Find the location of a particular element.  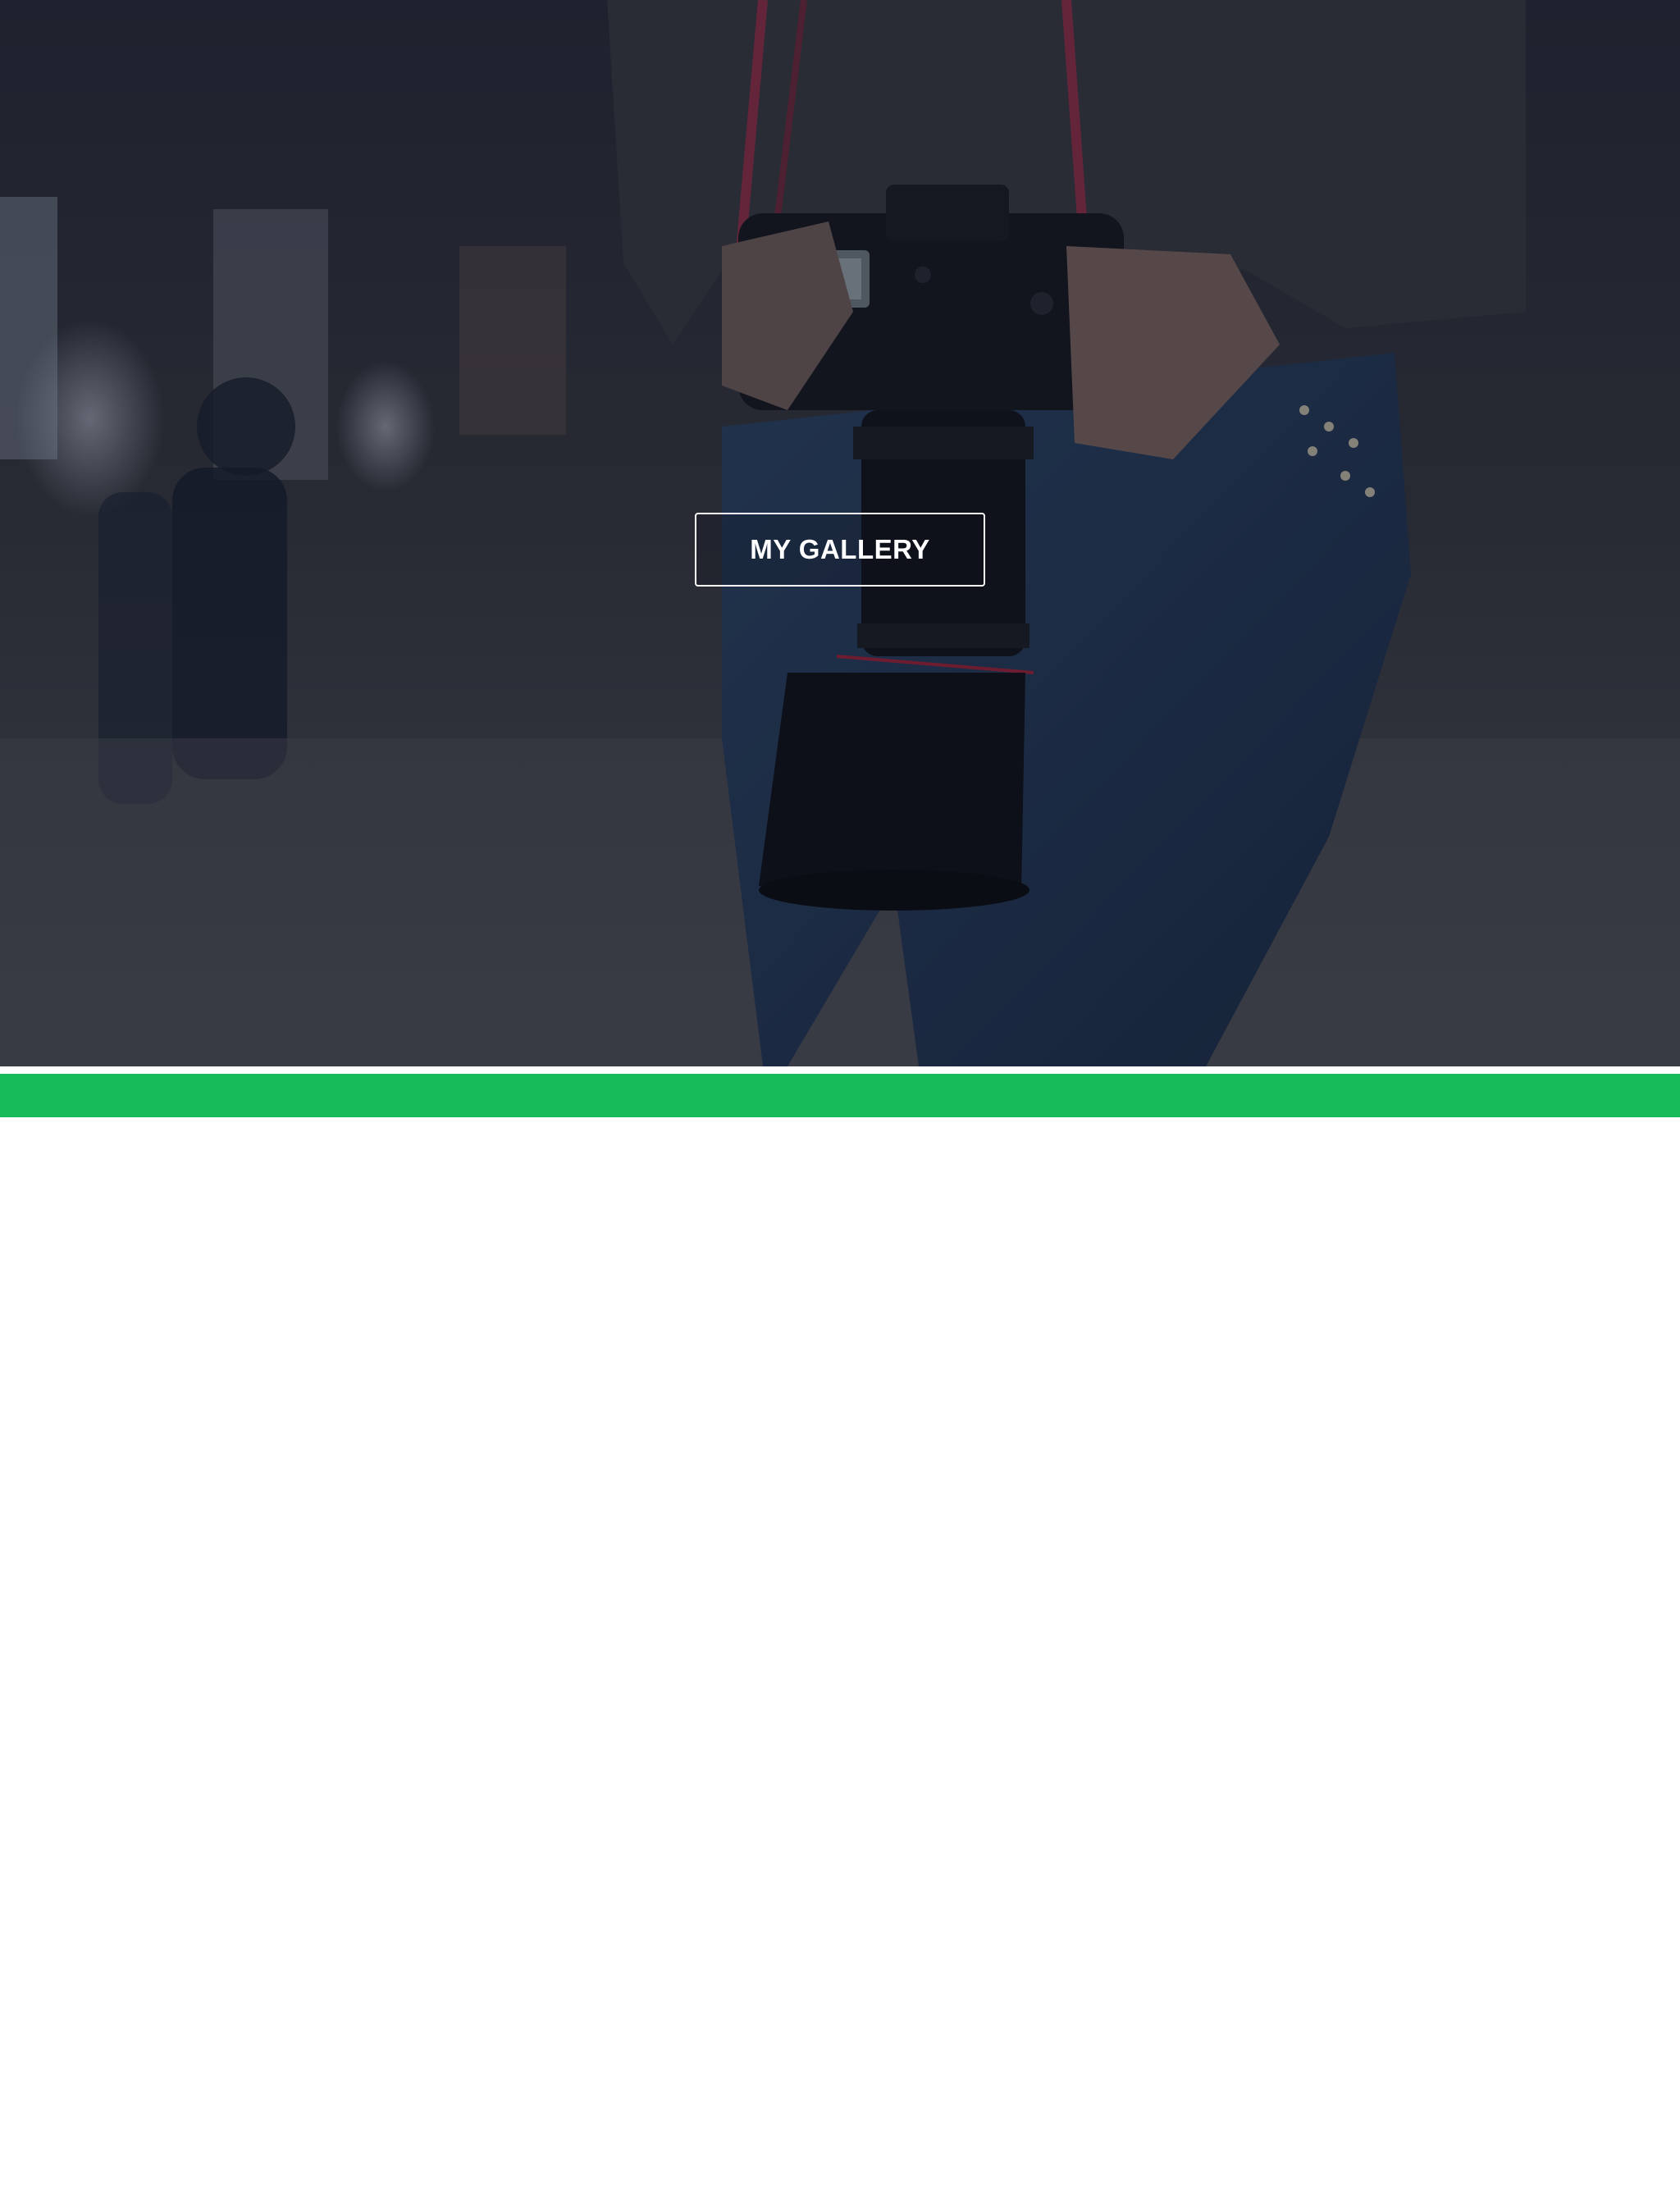

active-tab-indicator is located at coordinates (765, 2188).